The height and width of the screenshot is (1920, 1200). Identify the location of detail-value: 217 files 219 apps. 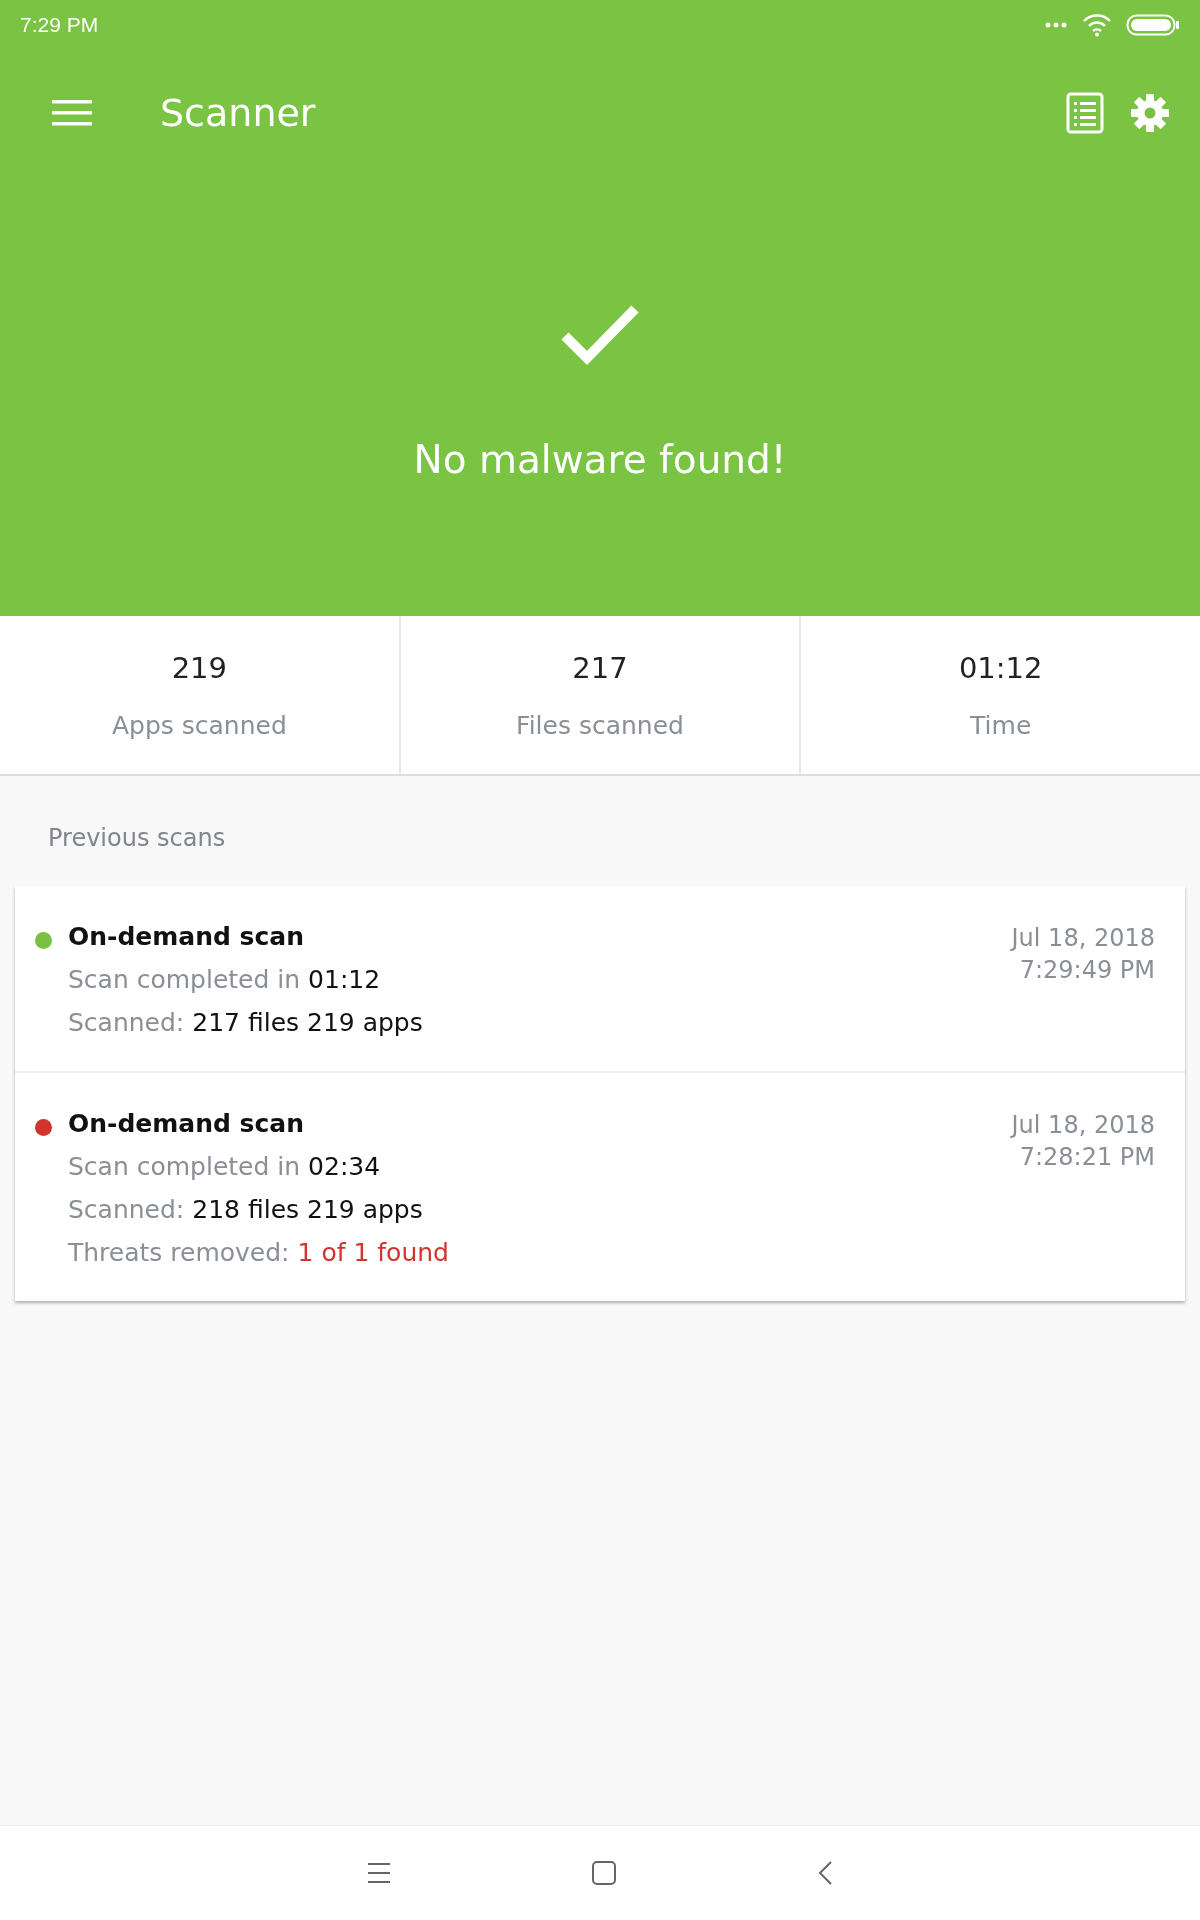
(307, 1022).